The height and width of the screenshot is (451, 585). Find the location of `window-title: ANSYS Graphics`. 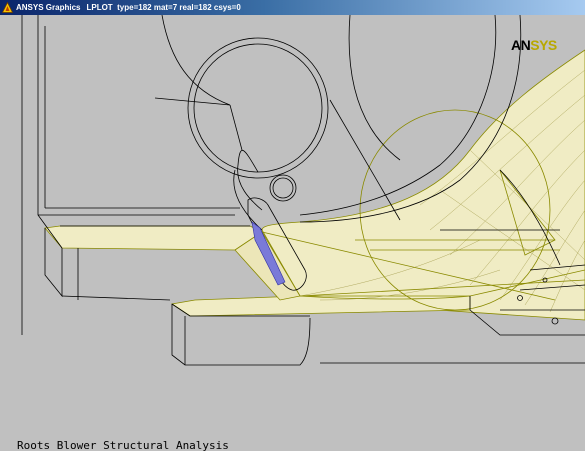

window-title: ANSYS Graphics is located at coordinates (48, 7).